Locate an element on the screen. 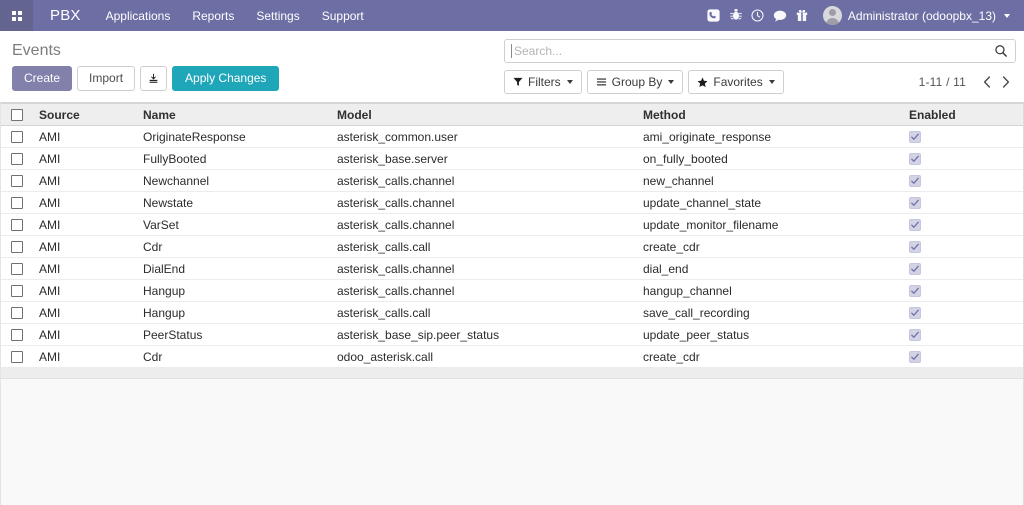 The height and width of the screenshot is (505, 1024). apps-menu-button is located at coordinates (16, 15).